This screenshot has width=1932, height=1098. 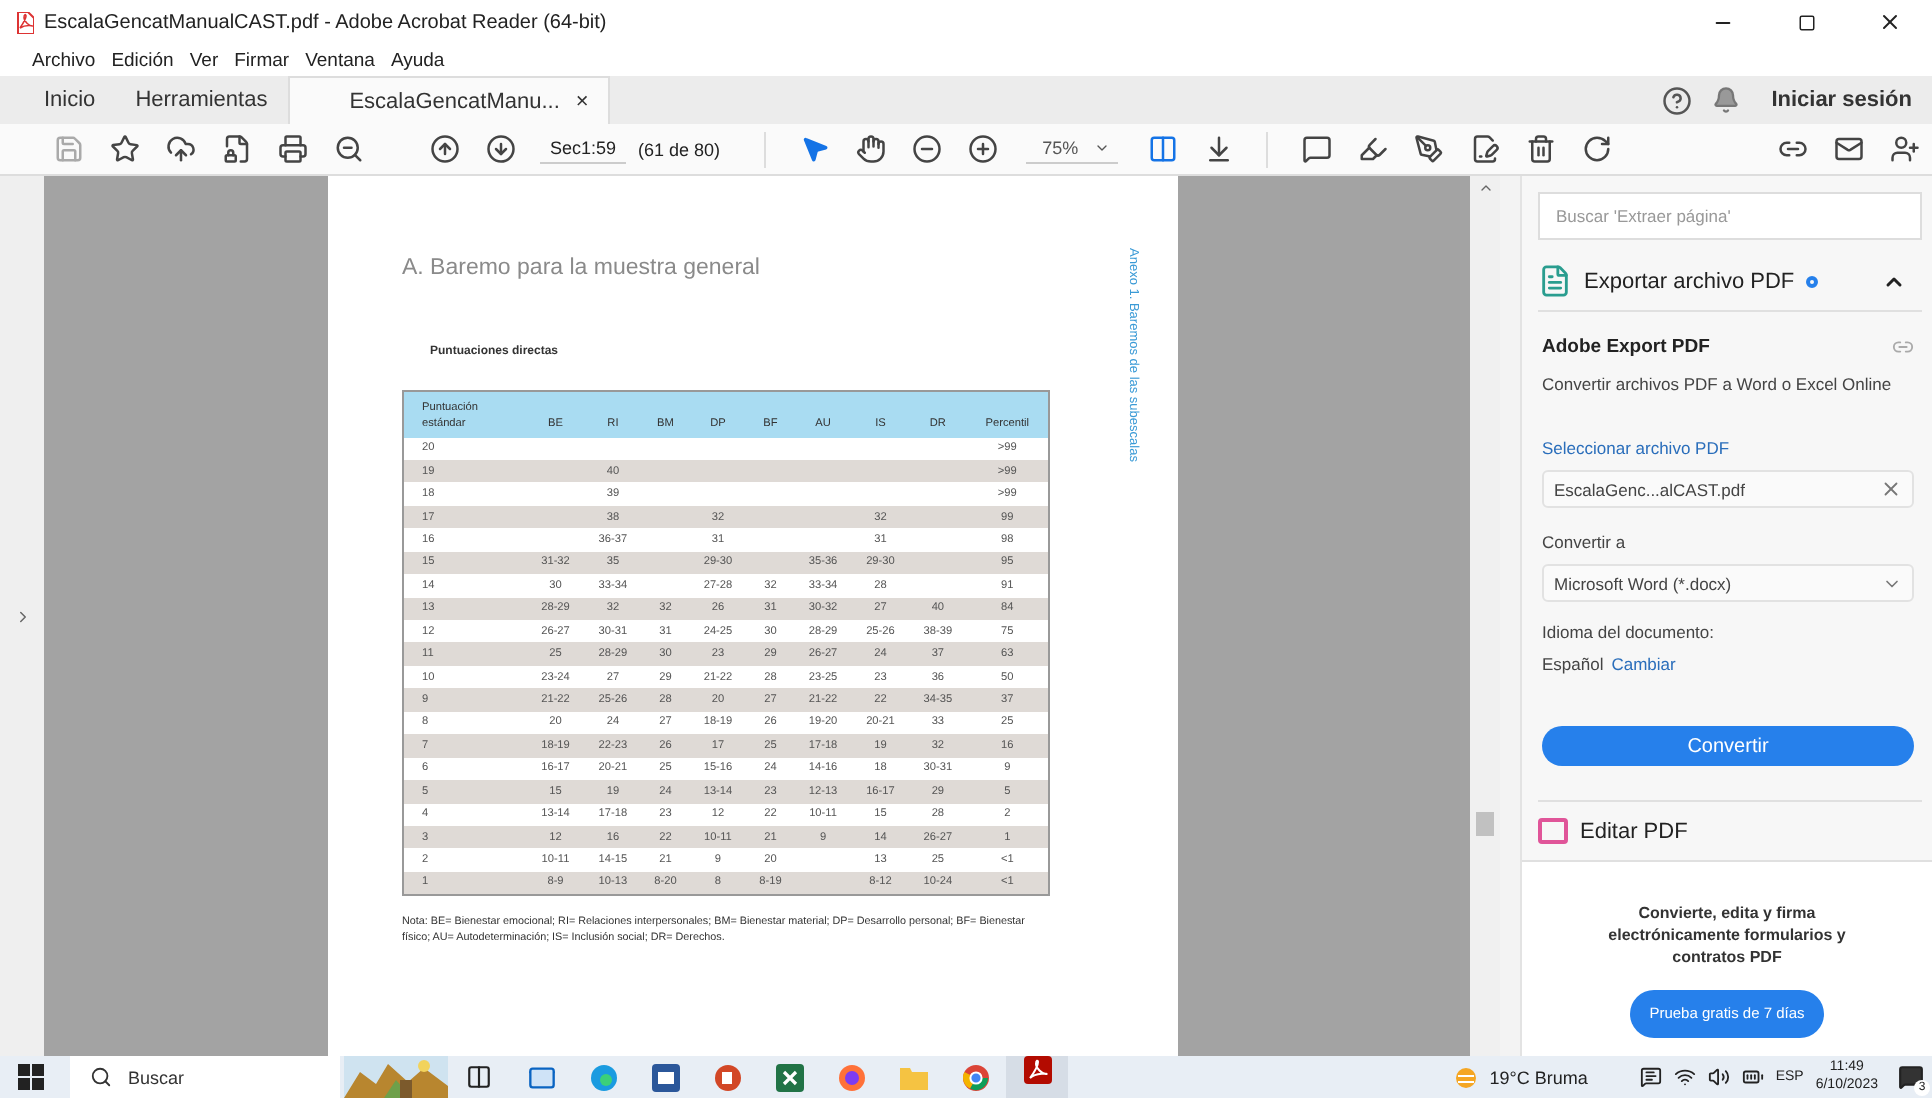 I want to click on pdf-file-icon, so click(x=25, y=22).